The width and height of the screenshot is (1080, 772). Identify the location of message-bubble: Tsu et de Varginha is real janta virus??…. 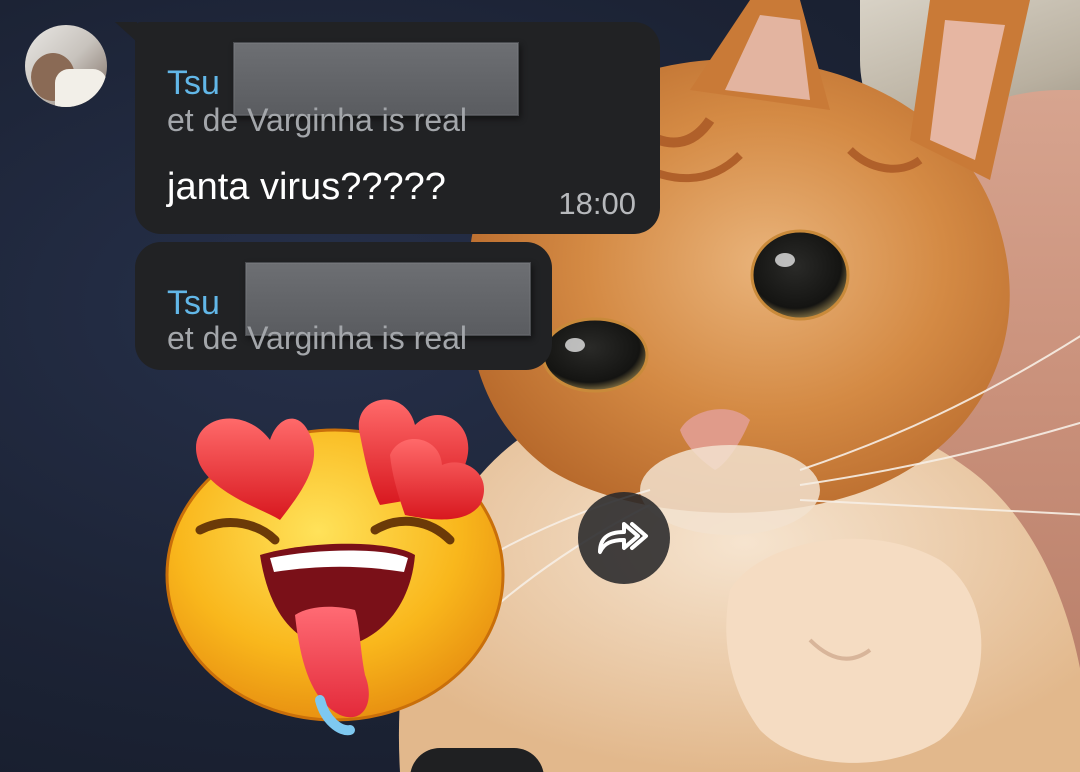
(387, 128).